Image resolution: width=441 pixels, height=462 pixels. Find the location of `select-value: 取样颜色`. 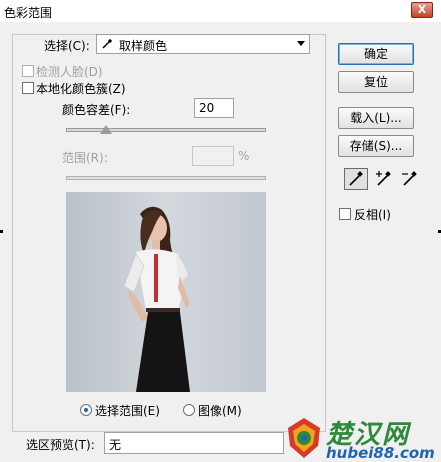

select-value: 取样颜色 is located at coordinates (143, 46).